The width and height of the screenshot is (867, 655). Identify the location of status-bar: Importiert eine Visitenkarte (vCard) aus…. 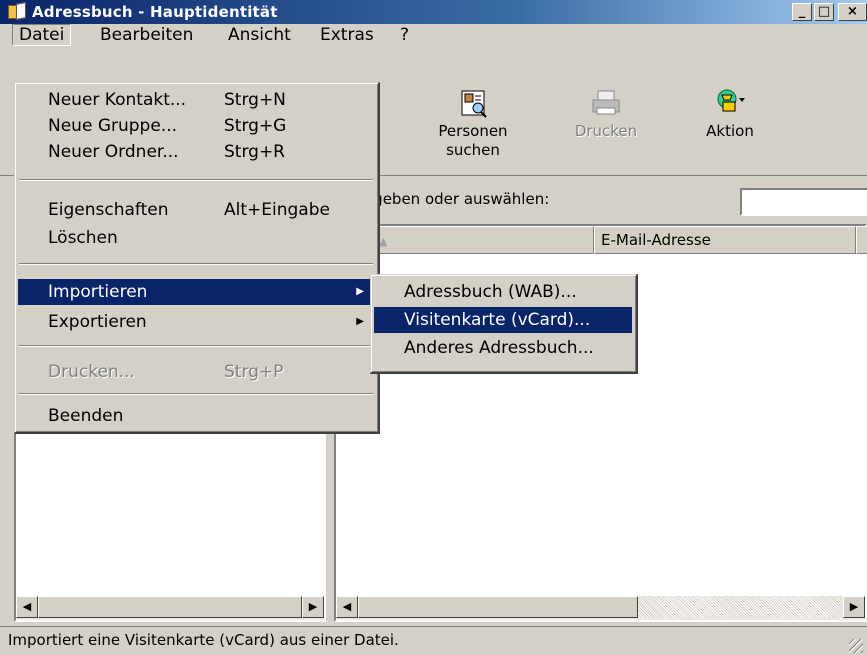
(433, 640).